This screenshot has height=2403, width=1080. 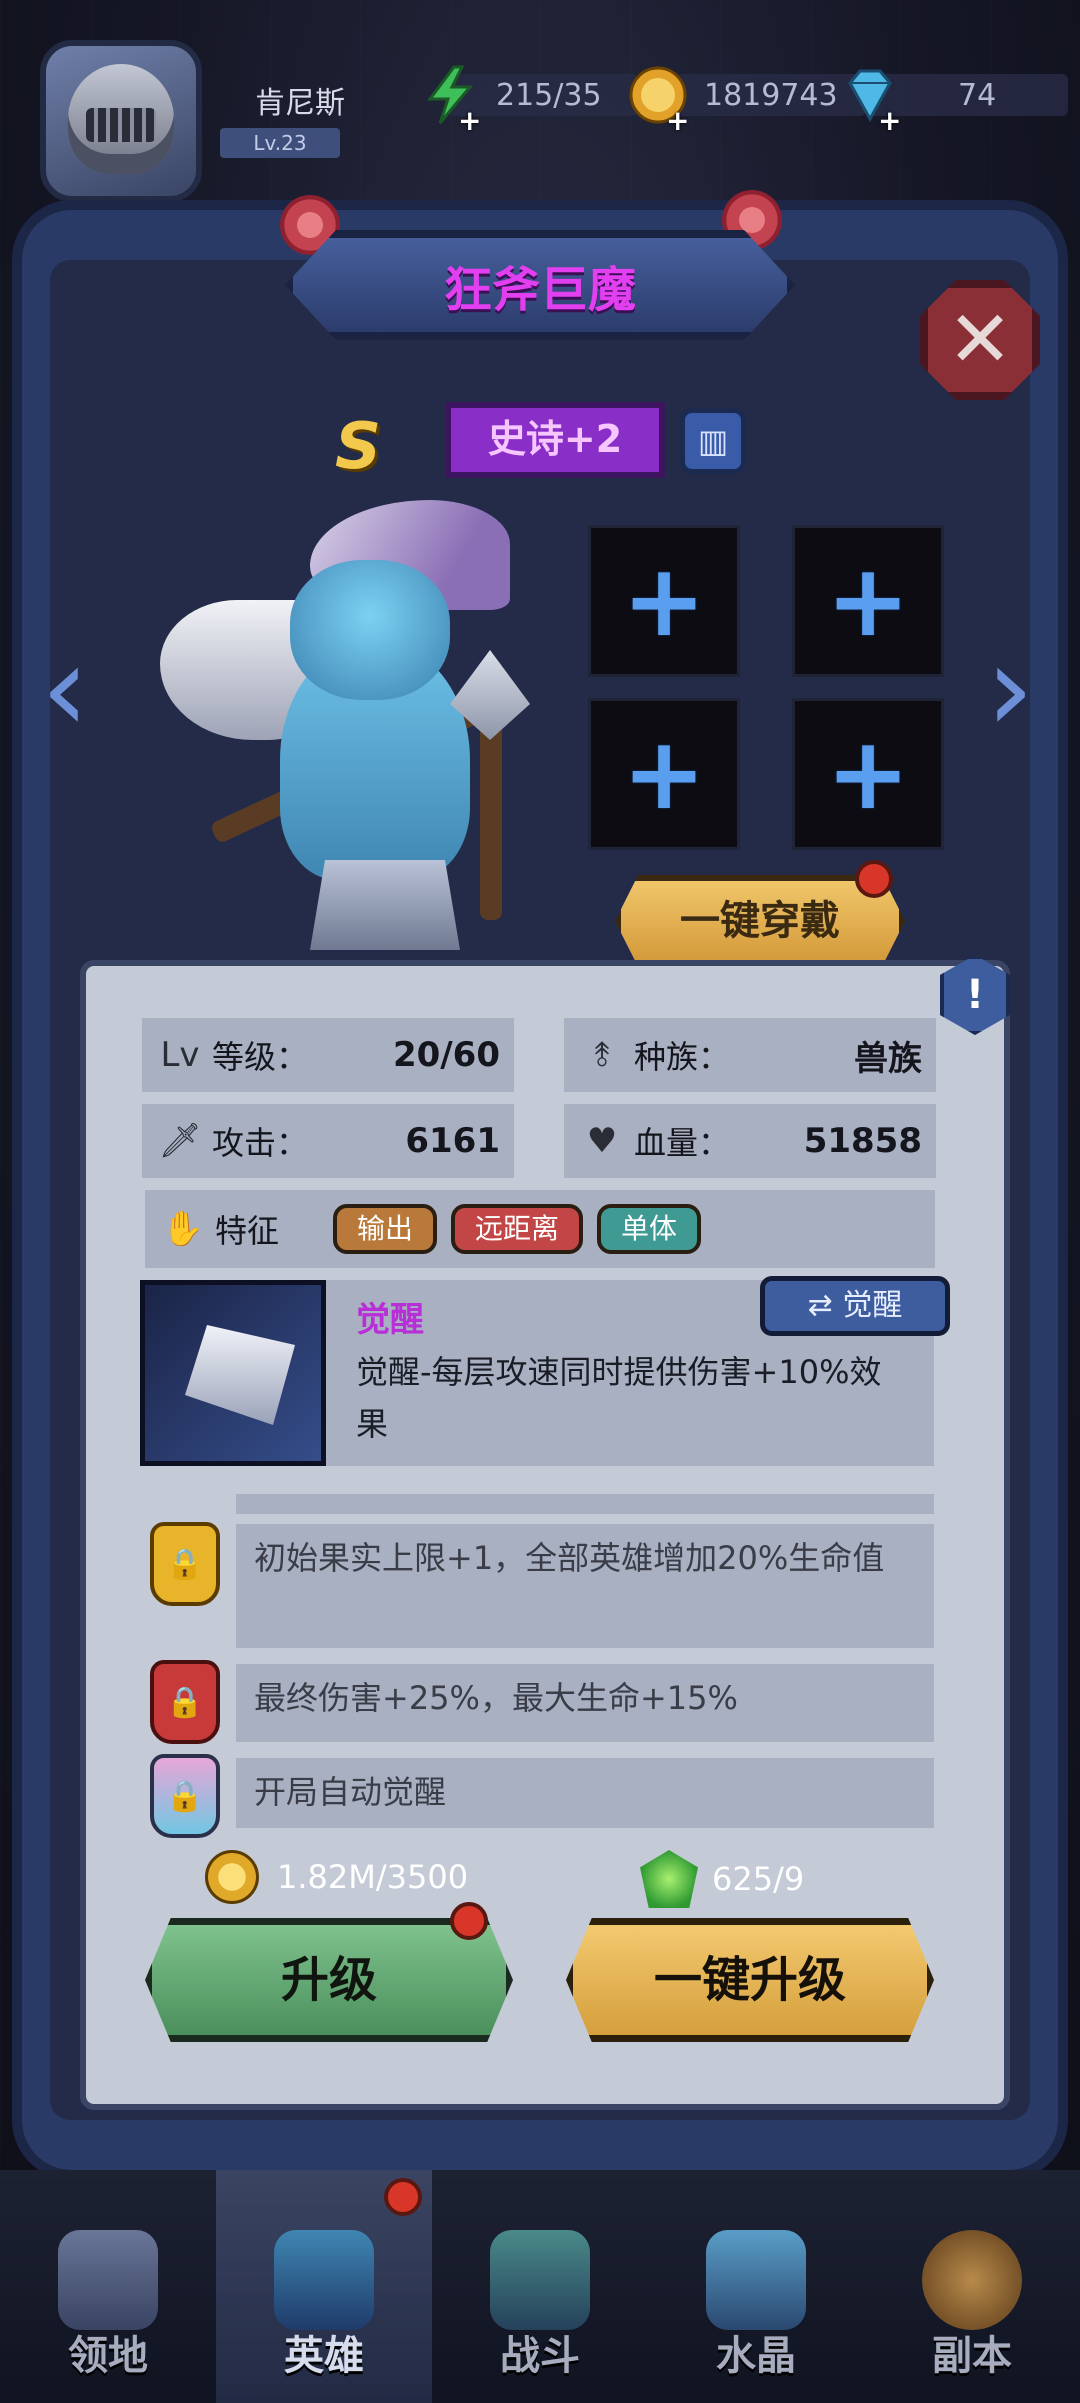 I want to click on trait-tag: 单体, so click(x=649, y=1229).